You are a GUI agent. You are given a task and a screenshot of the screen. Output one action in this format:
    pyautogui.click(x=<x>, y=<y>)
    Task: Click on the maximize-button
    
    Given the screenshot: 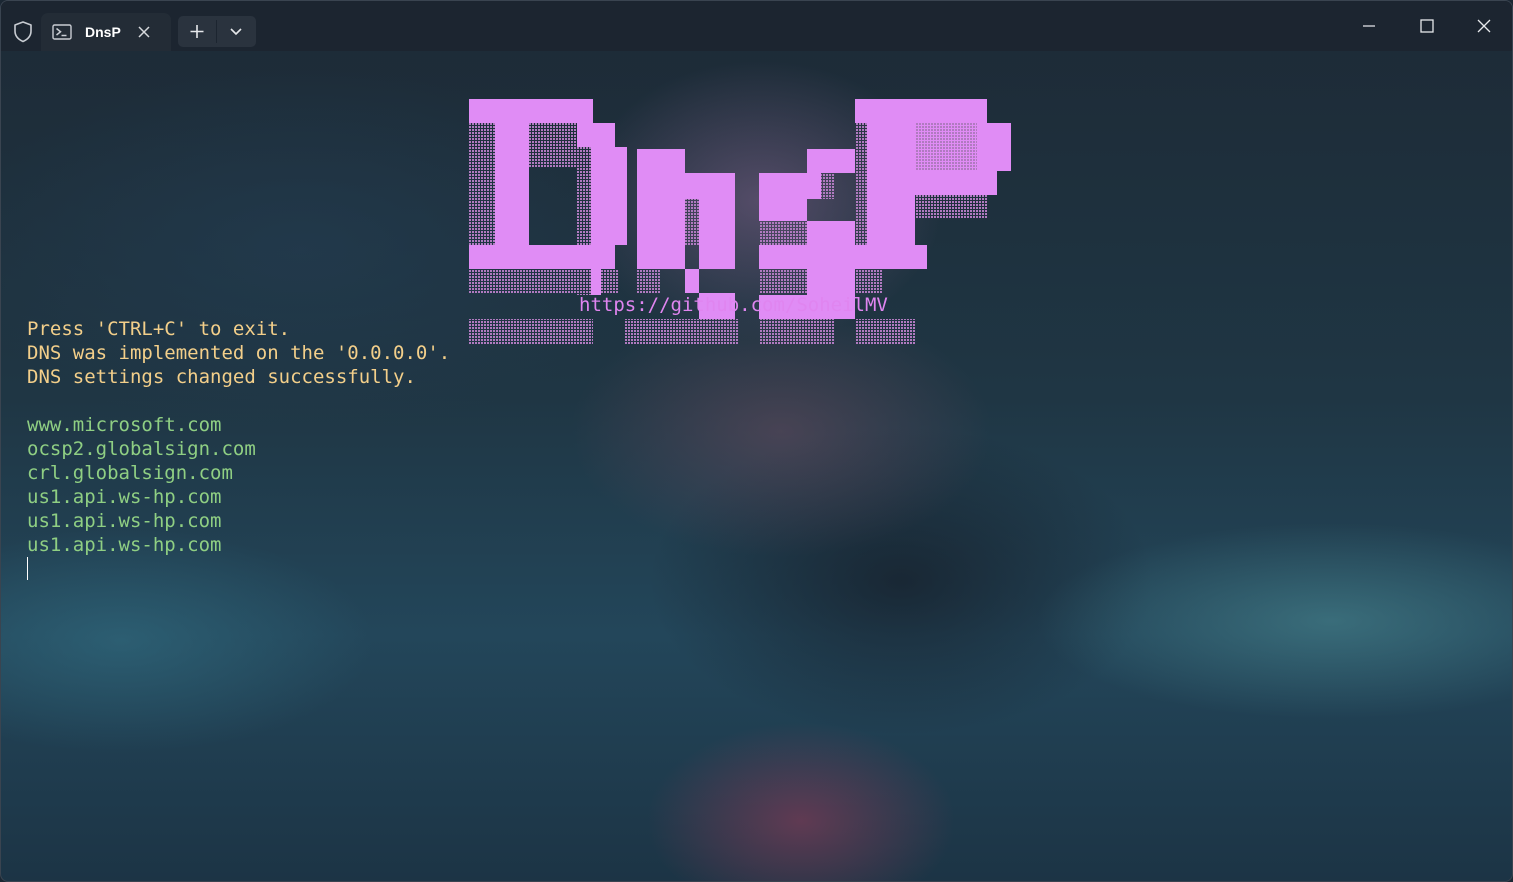 What is the action you would take?
    pyautogui.click(x=1427, y=26)
    